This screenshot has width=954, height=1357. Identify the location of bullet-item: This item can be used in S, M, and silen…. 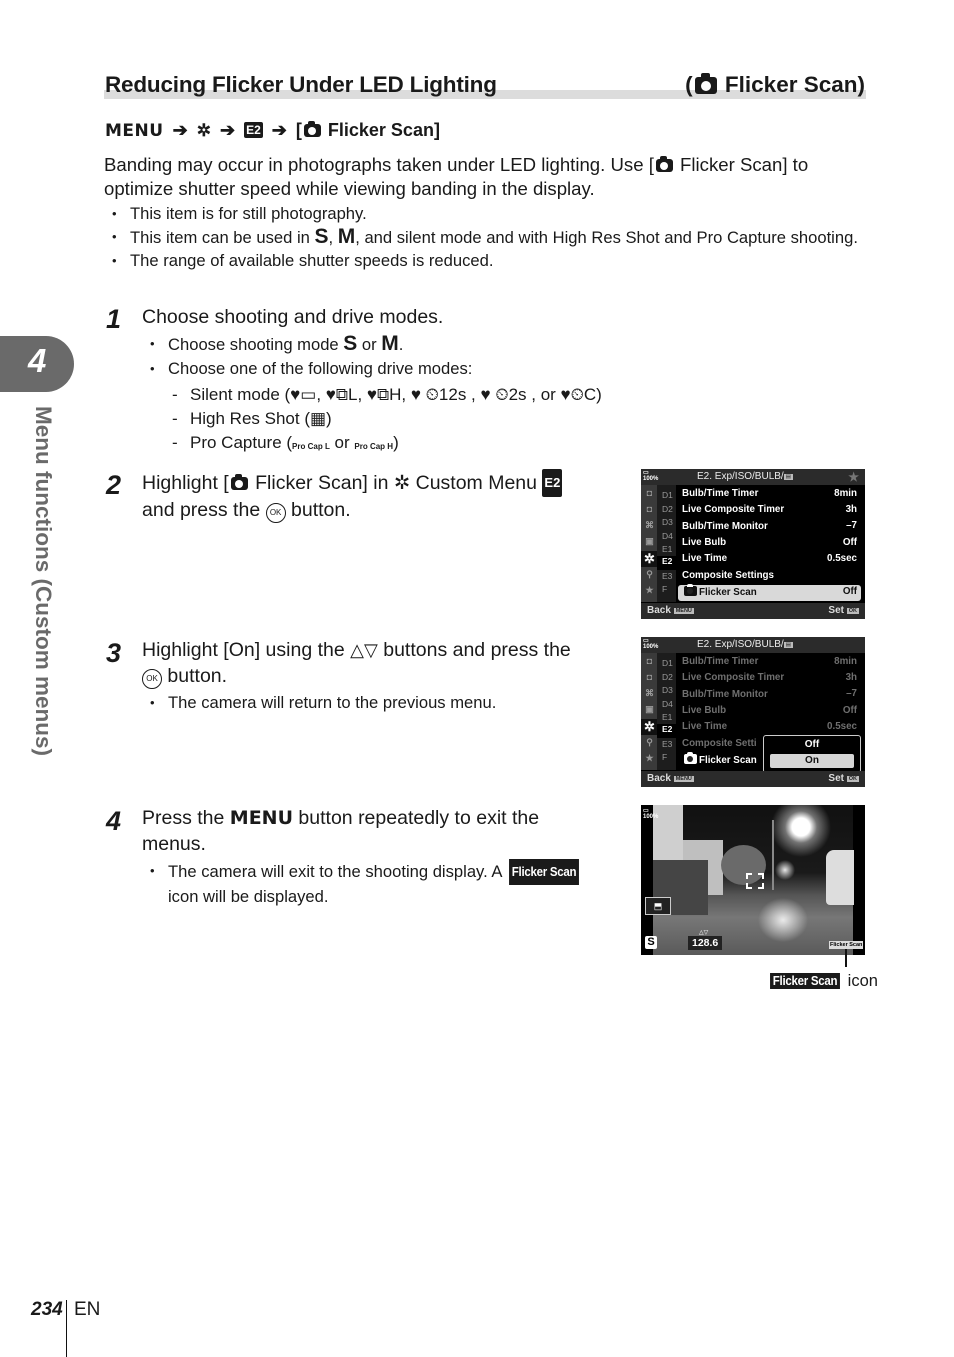
(492, 237).